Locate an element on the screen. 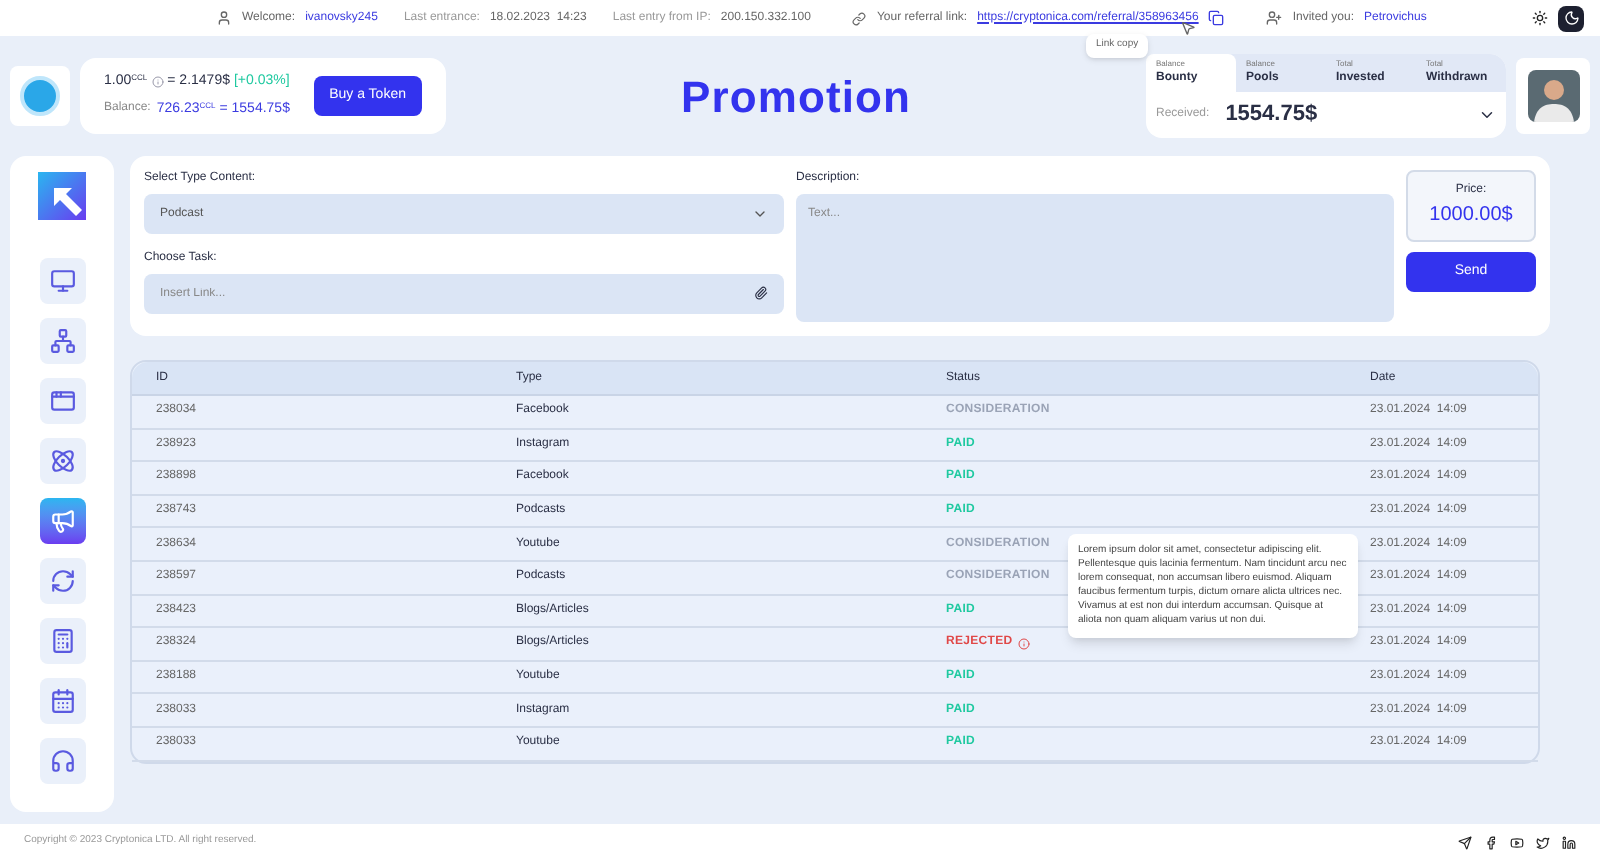 Image resolution: width=1600 pixels, height=860 pixels. megaphone-icon is located at coordinates (62, 521).